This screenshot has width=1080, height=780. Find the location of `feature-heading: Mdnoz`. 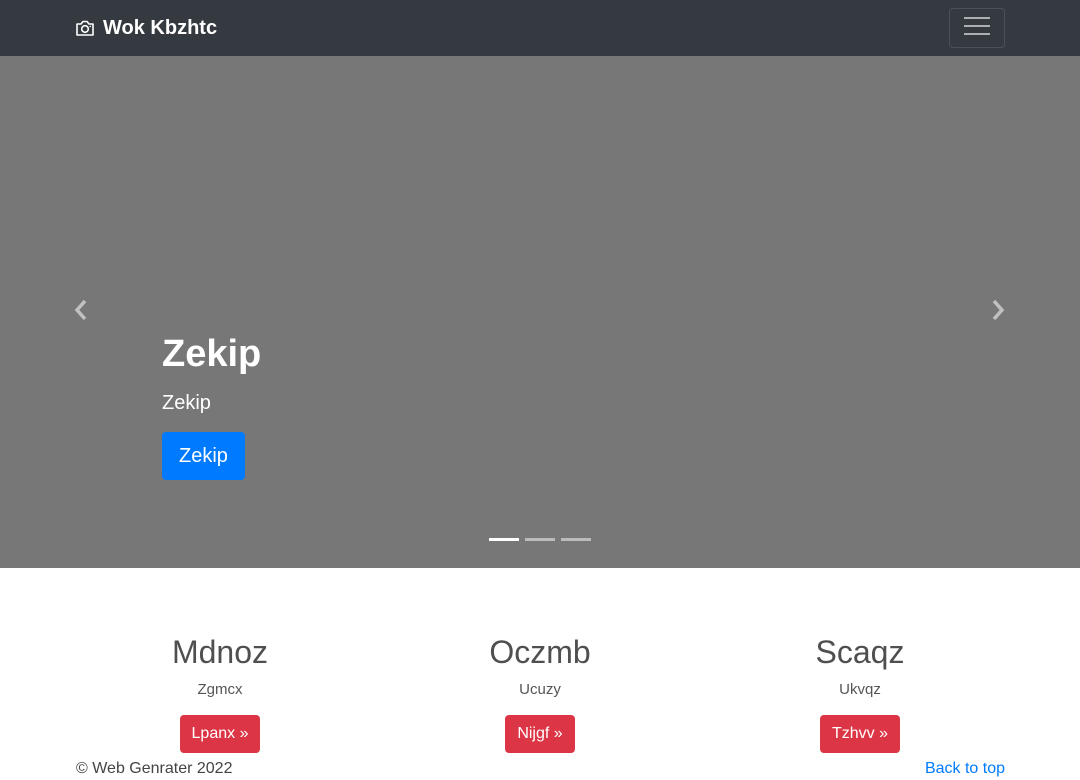

feature-heading: Mdnoz is located at coordinates (220, 652).